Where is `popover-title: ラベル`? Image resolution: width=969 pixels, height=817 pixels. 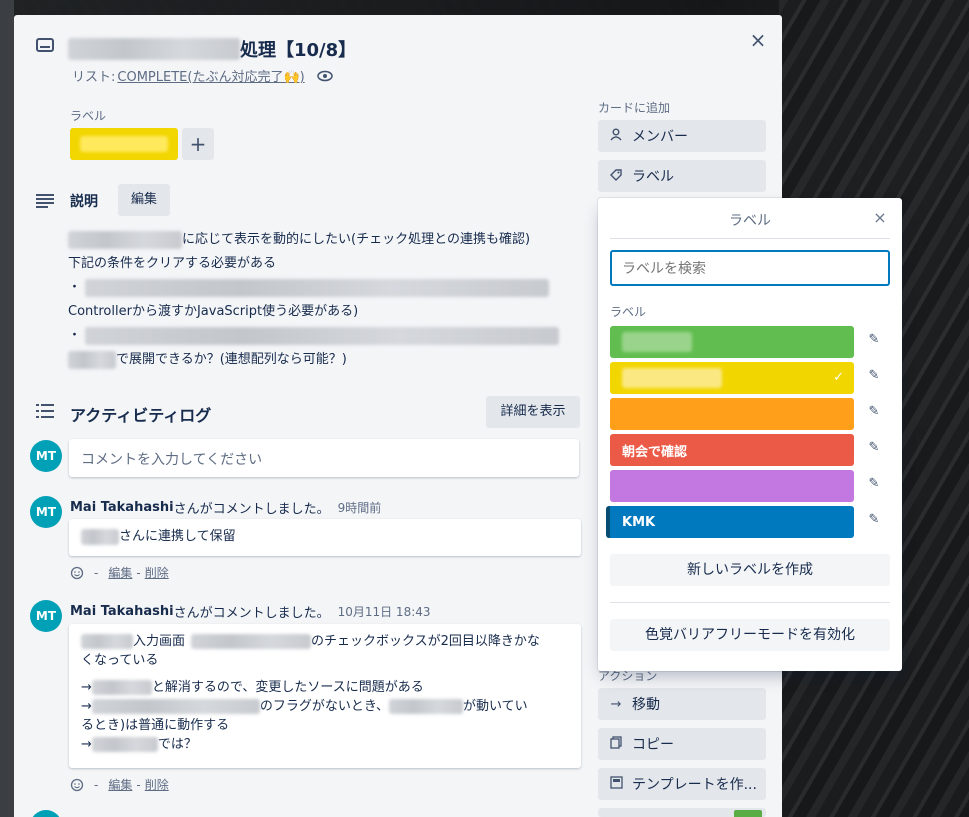 popover-title: ラベル is located at coordinates (750, 221).